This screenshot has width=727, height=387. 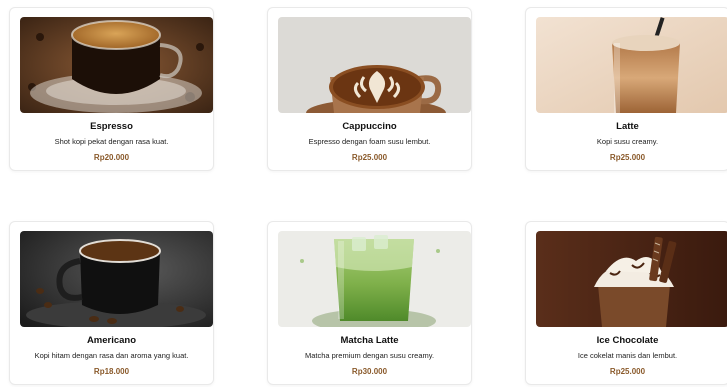 I want to click on menu-item-name: Cappuccino, so click(x=369, y=126).